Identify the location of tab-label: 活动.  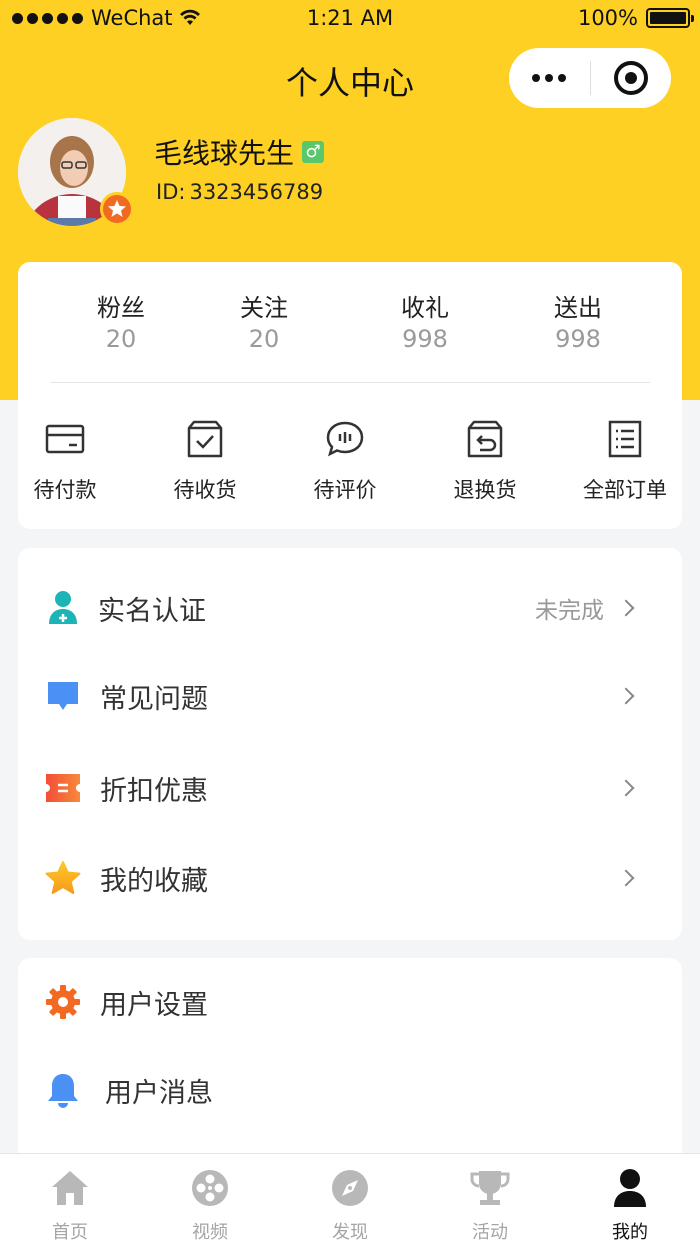
(490, 1232).